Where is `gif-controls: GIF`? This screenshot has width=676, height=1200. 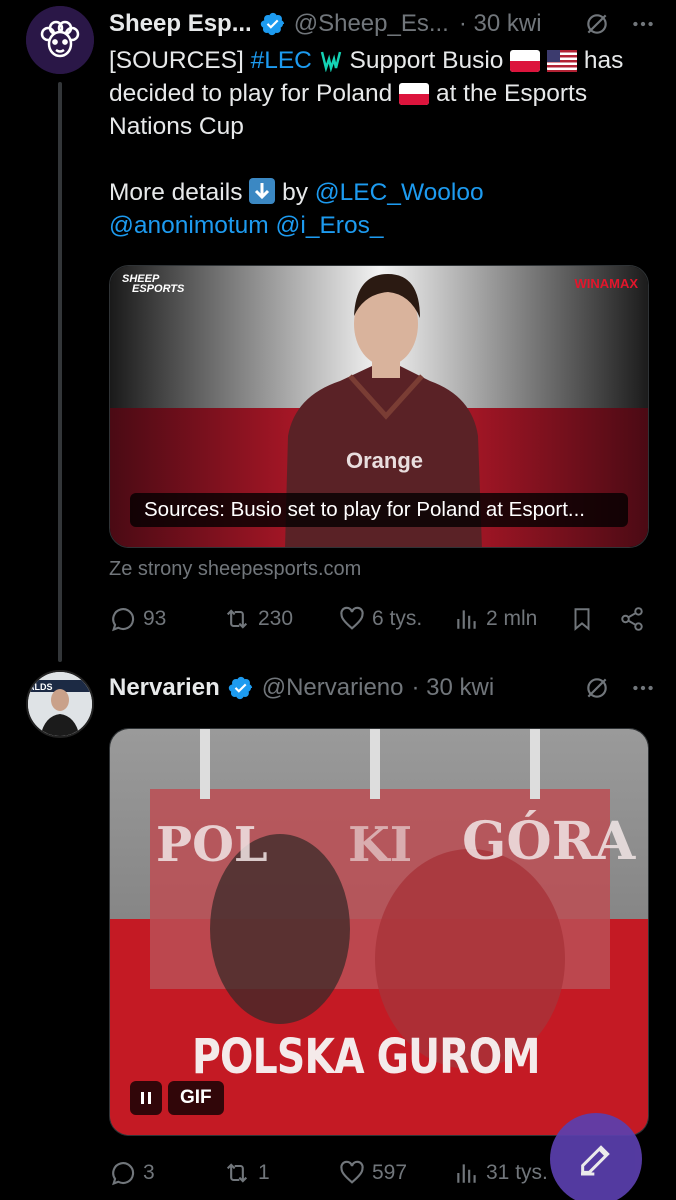
gif-controls: GIF is located at coordinates (177, 1098).